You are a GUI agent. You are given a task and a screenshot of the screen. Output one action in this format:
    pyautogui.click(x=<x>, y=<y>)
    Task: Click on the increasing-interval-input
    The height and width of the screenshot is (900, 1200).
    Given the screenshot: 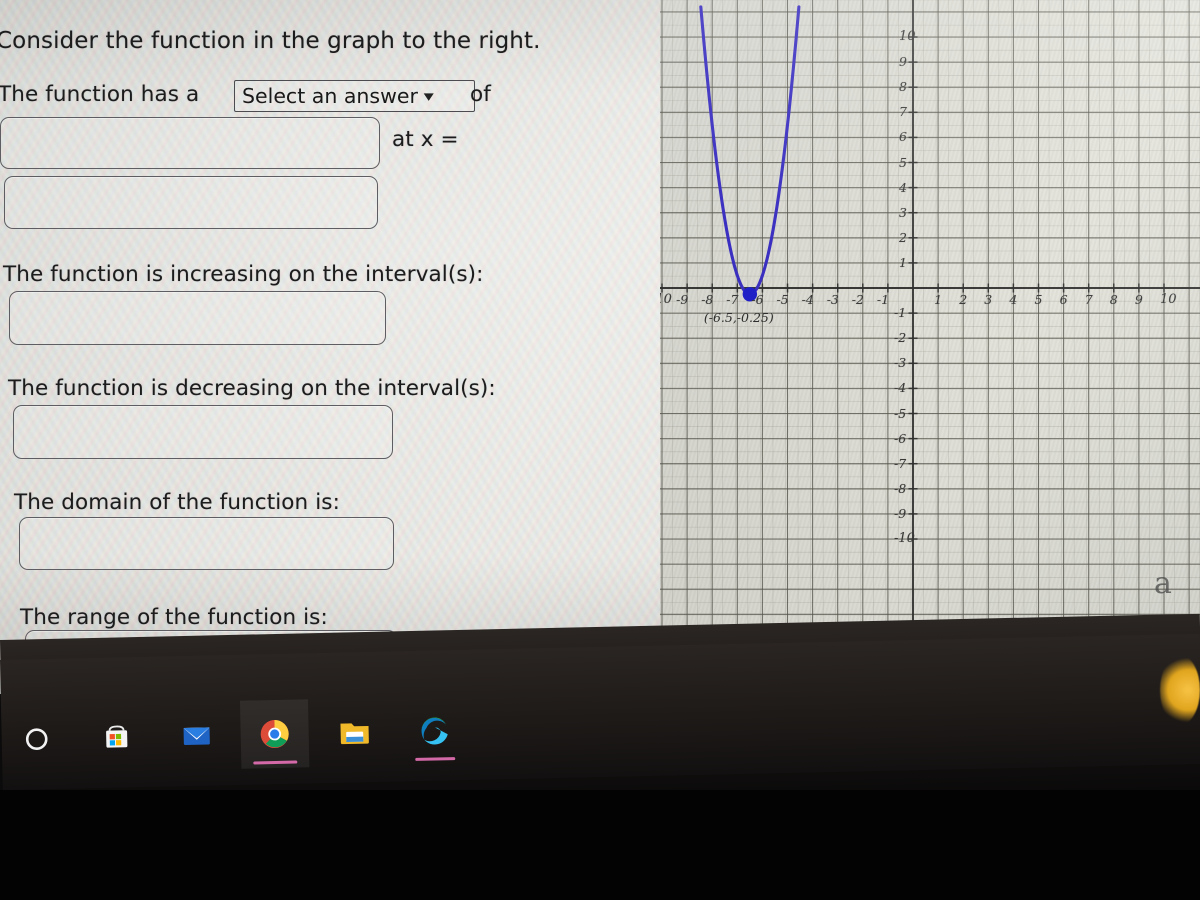 What is the action you would take?
    pyautogui.click(x=197, y=318)
    